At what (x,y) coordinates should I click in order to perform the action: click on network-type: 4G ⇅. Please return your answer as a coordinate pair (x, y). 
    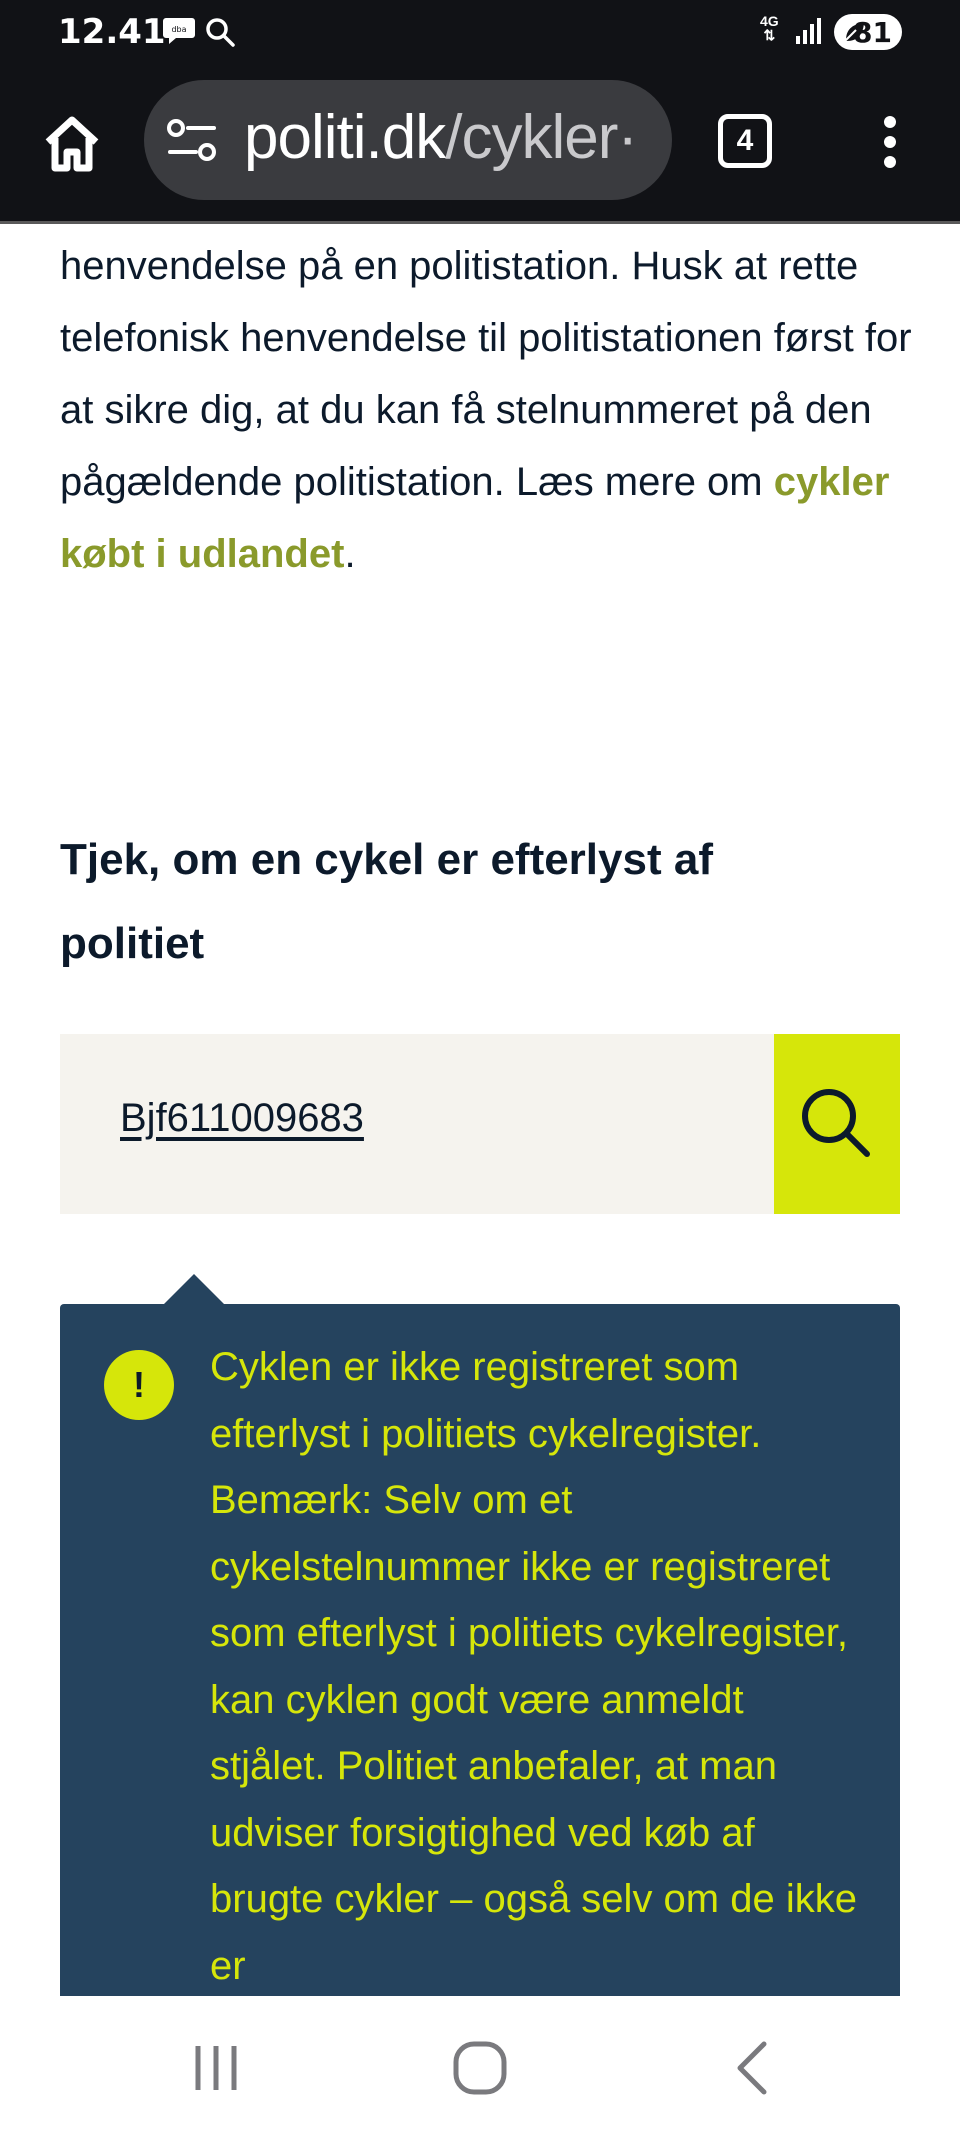
    Looking at the image, I should click on (769, 28).